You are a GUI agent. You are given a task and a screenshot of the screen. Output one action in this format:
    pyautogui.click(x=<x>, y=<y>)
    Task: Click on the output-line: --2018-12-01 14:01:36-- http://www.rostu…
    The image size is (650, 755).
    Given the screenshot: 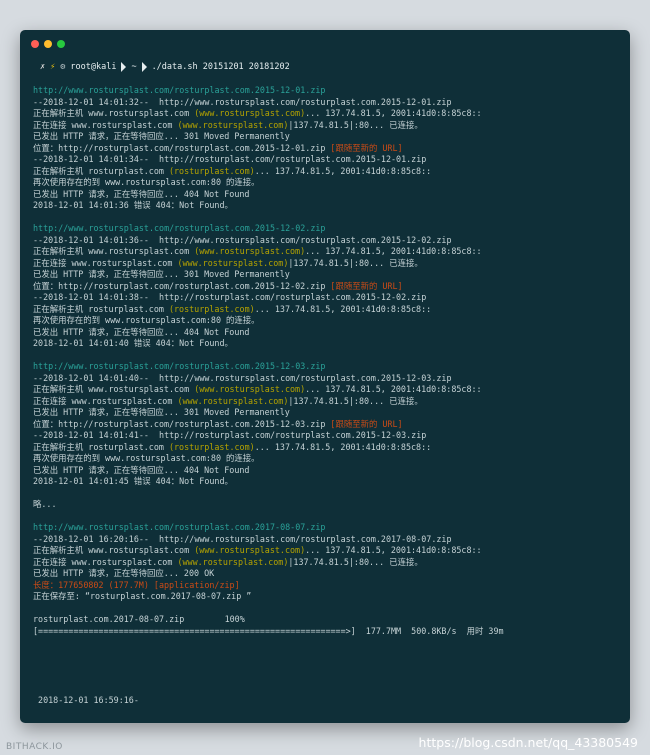 What is the action you would take?
    pyautogui.click(x=327, y=241)
    